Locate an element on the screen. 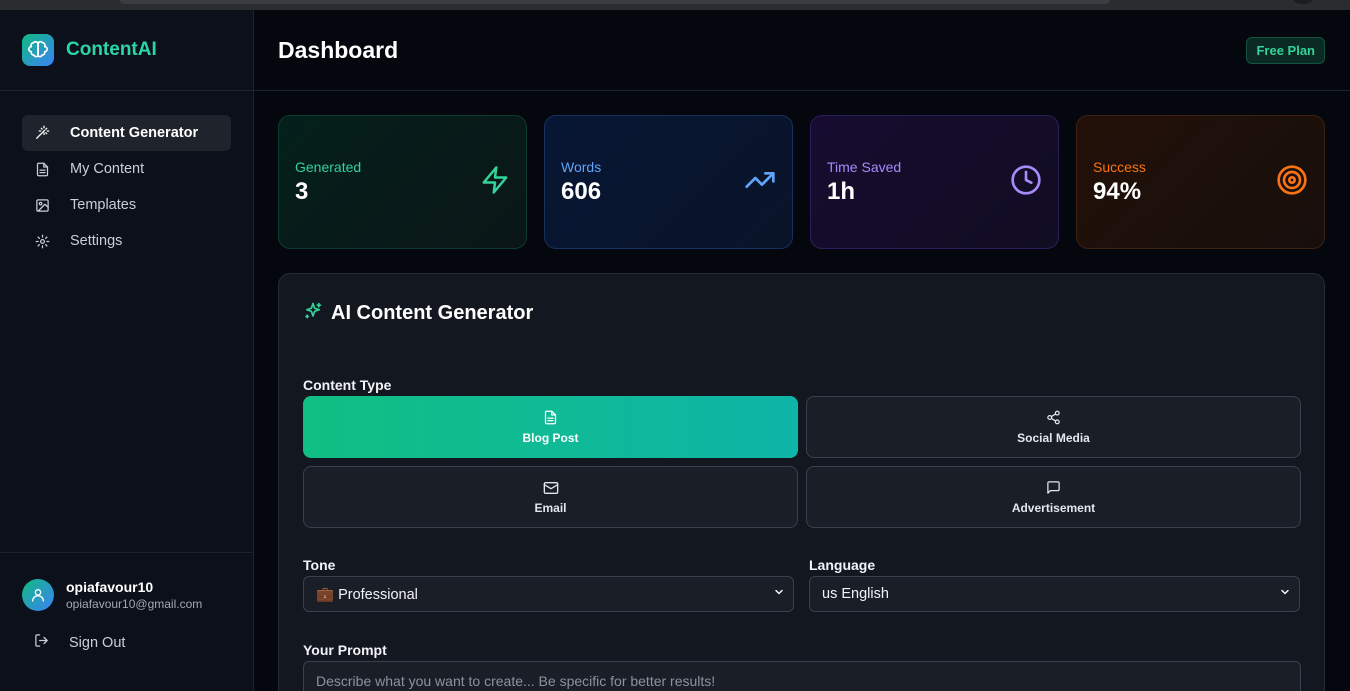 This screenshot has height=691, width=1350. language-select: us English is located at coordinates (1054, 594).